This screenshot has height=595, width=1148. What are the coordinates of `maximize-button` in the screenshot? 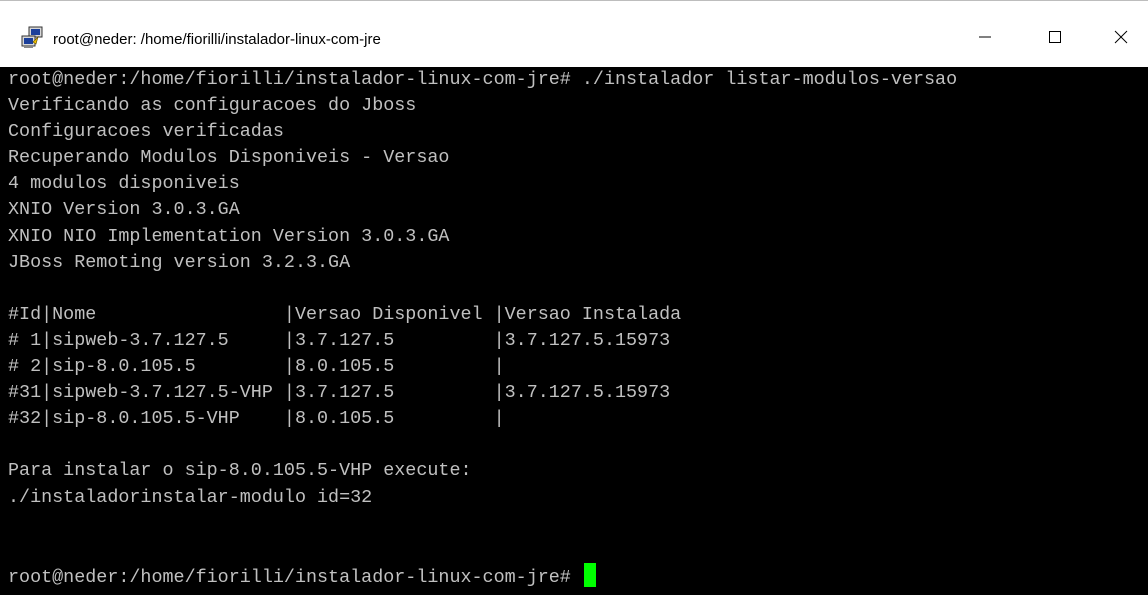 It's located at (1055, 39).